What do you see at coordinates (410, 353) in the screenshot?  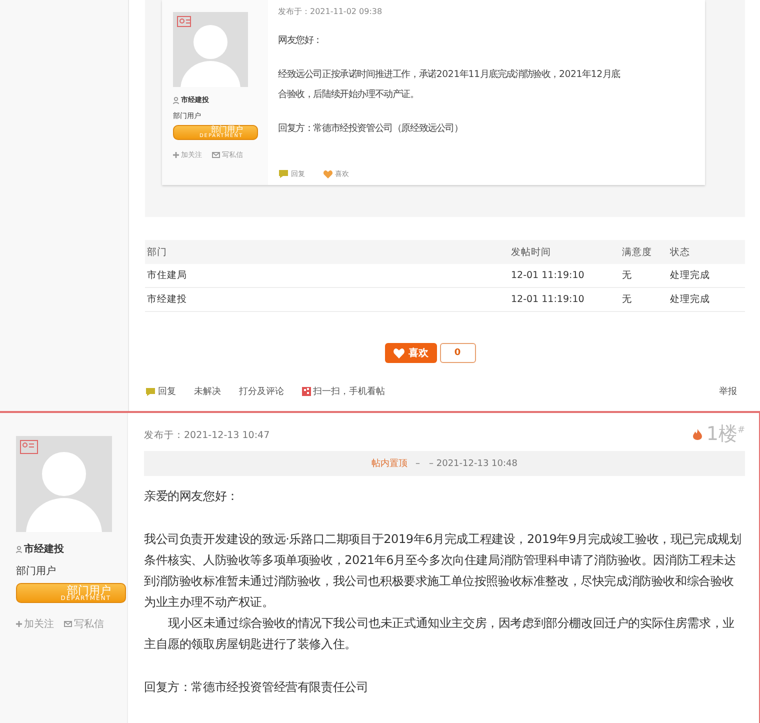 I see `like-button: 喜欢` at bounding box center [410, 353].